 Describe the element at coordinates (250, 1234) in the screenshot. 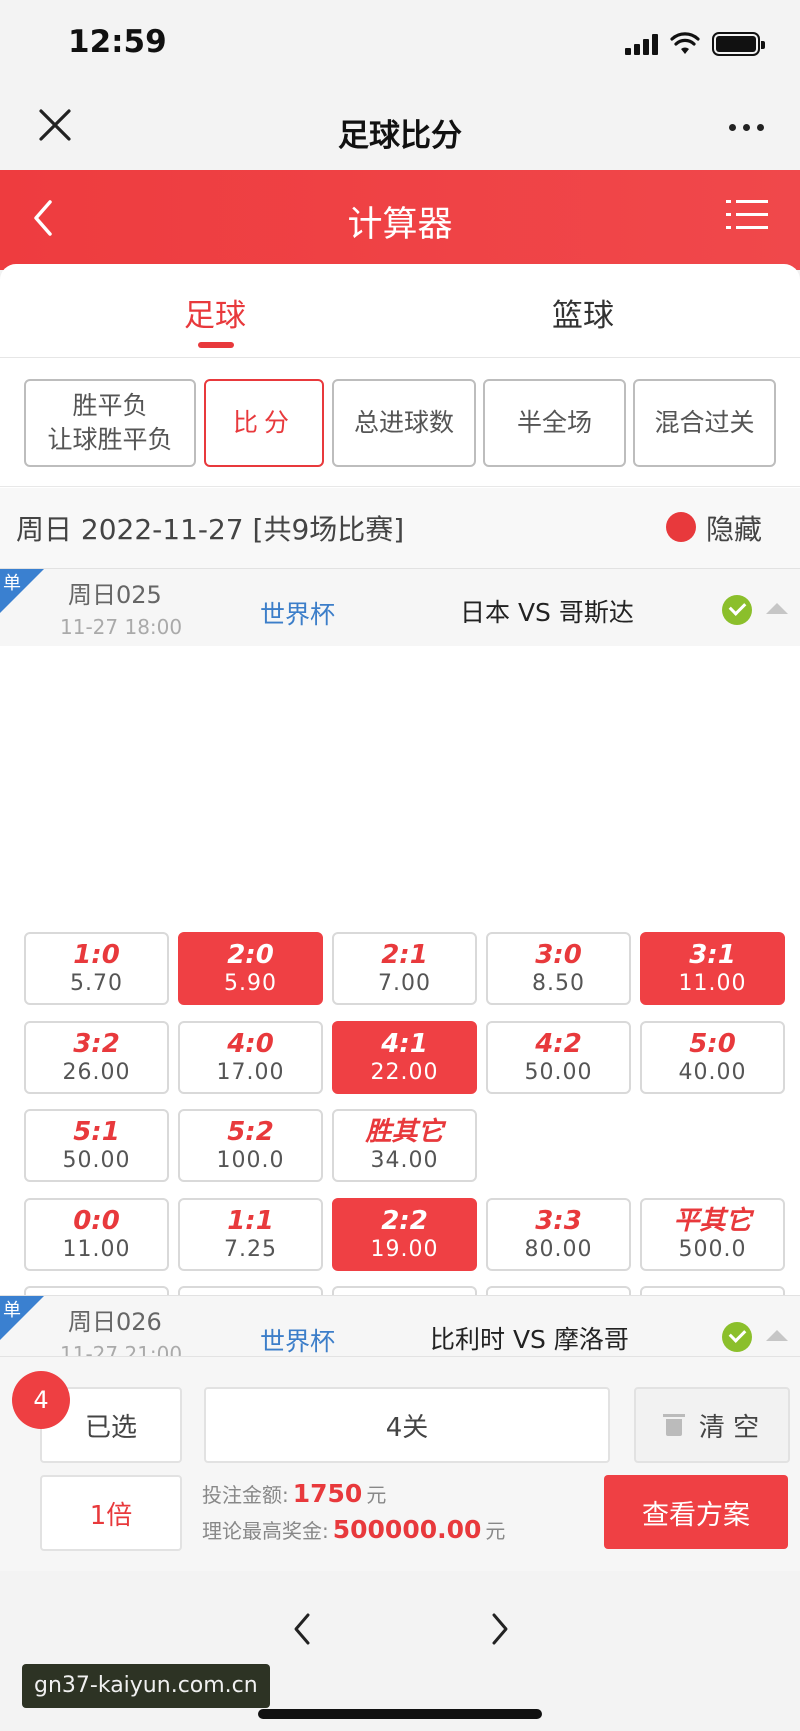

I see `score-option: 1:1 7.25` at that location.